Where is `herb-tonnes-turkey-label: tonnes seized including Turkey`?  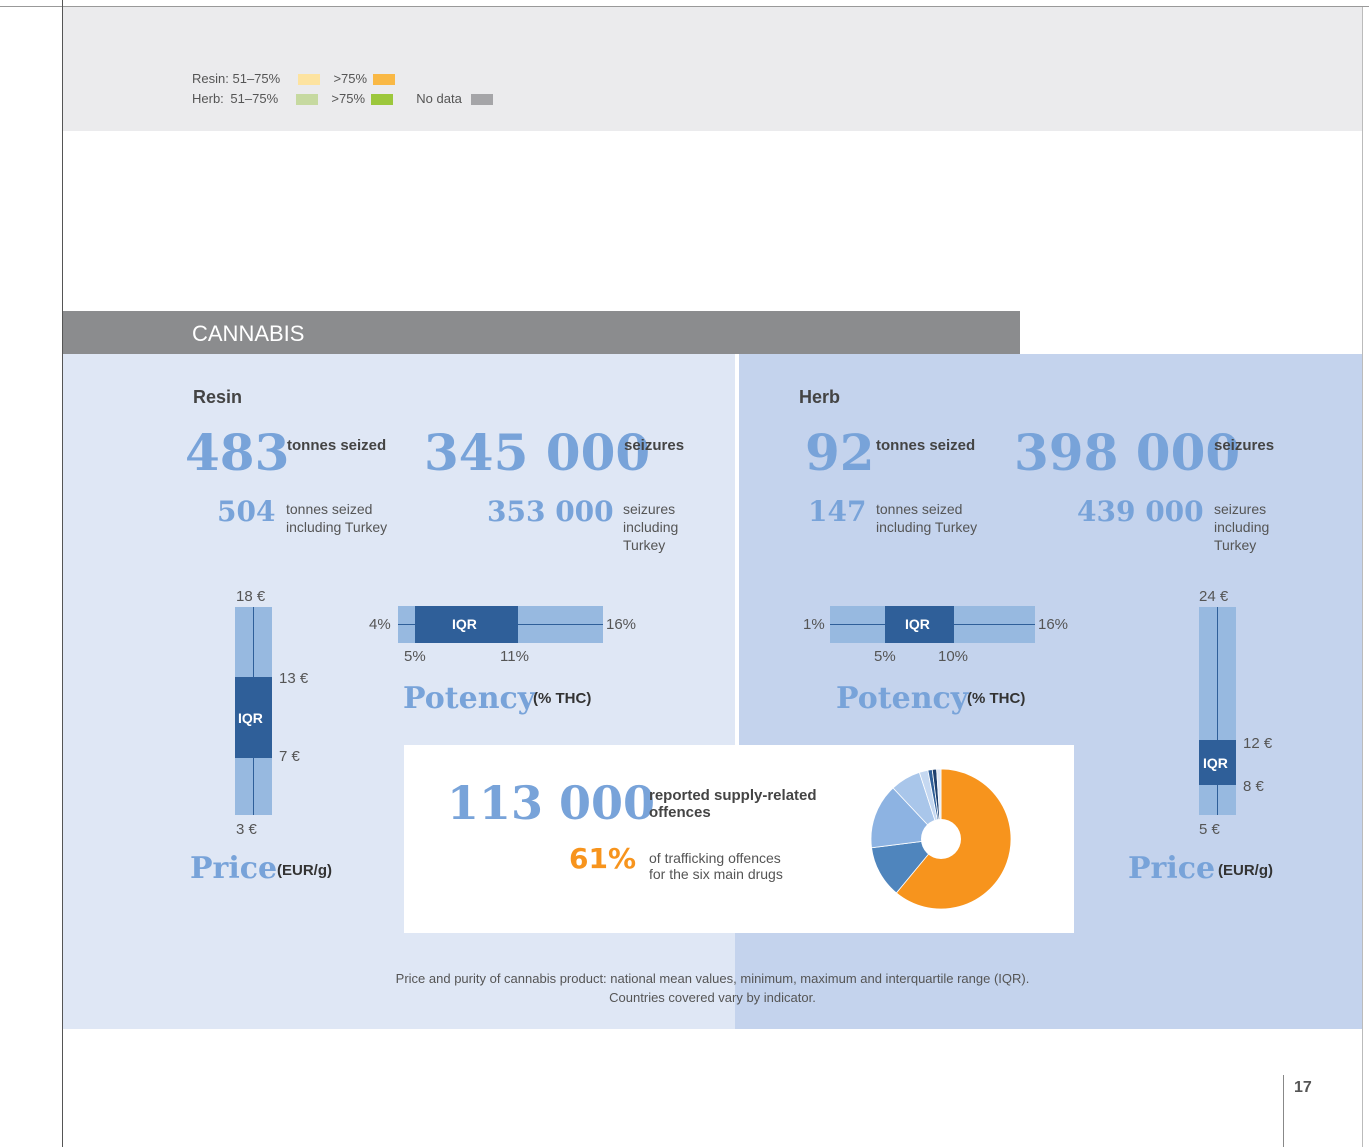 herb-tonnes-turkey-label: tonnes seized including Turkey is located at coordinates (926, 518).